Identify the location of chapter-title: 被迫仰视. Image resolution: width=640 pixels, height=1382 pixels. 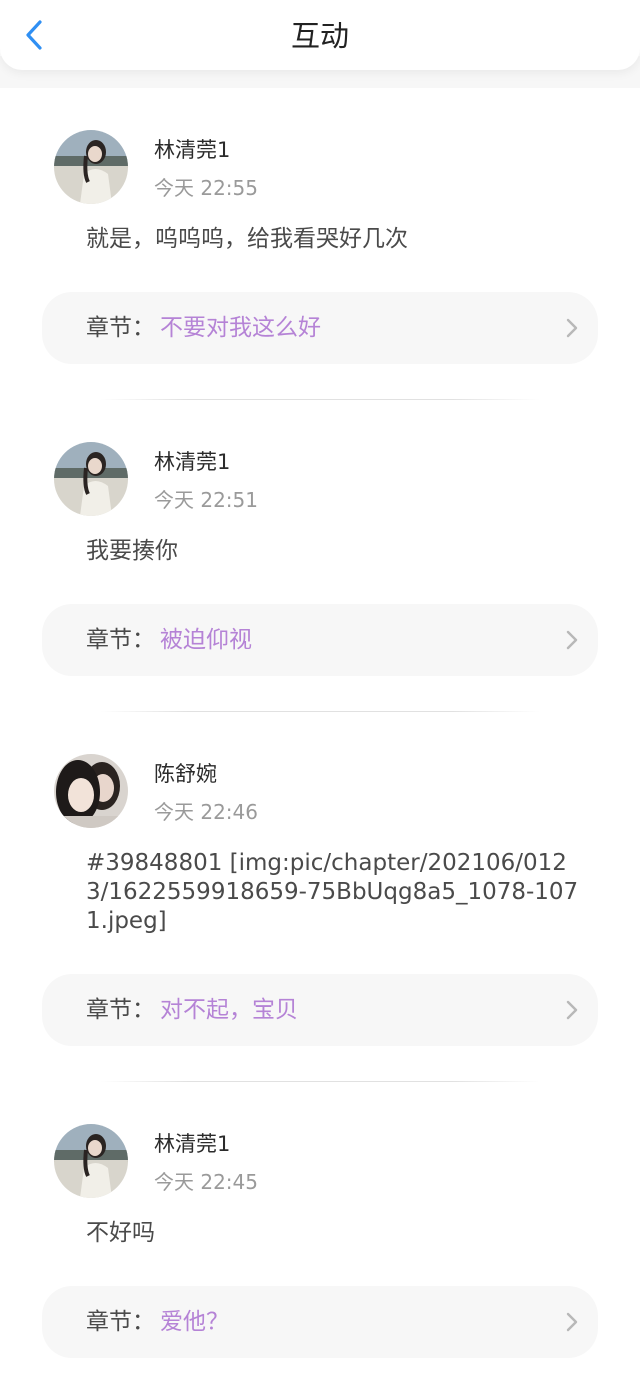
(206, 640).